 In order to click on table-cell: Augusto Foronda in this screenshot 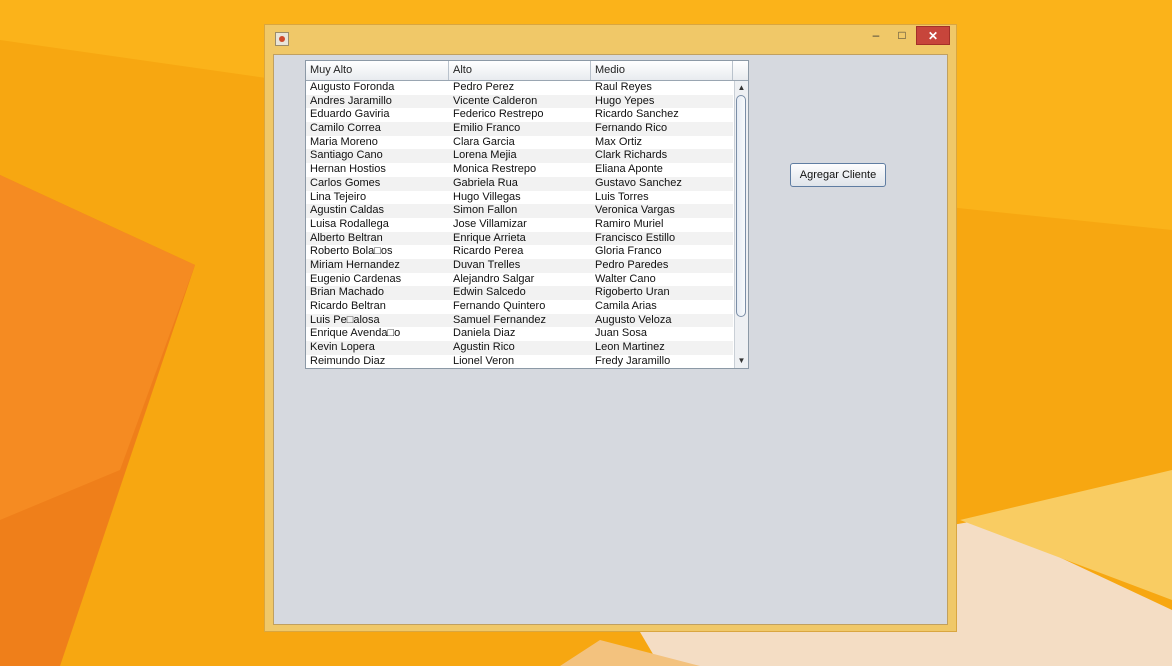, I will do `click(377, 88)`.